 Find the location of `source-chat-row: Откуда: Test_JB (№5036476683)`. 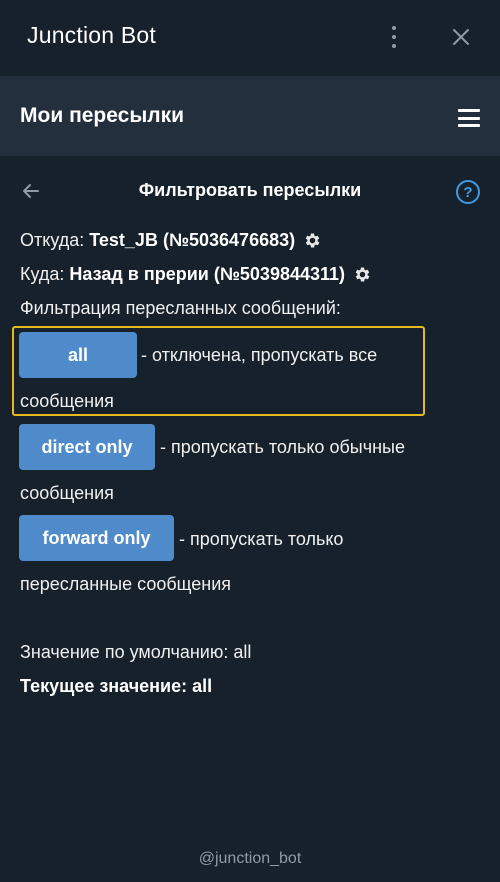

source-chat-row: Откуда: Test_JB (№5036476683) is located at coordinates (171, 240).